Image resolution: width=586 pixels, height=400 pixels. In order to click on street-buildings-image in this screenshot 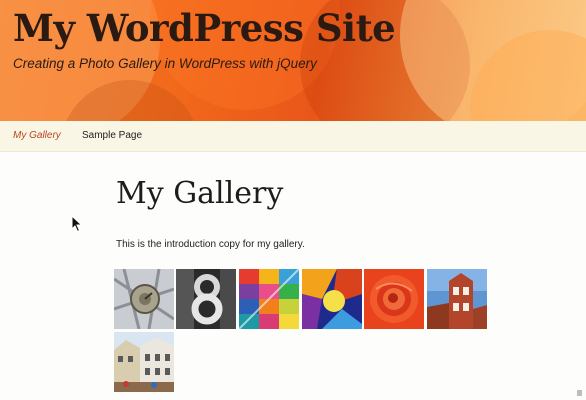, I will do `click(144, 362)`.